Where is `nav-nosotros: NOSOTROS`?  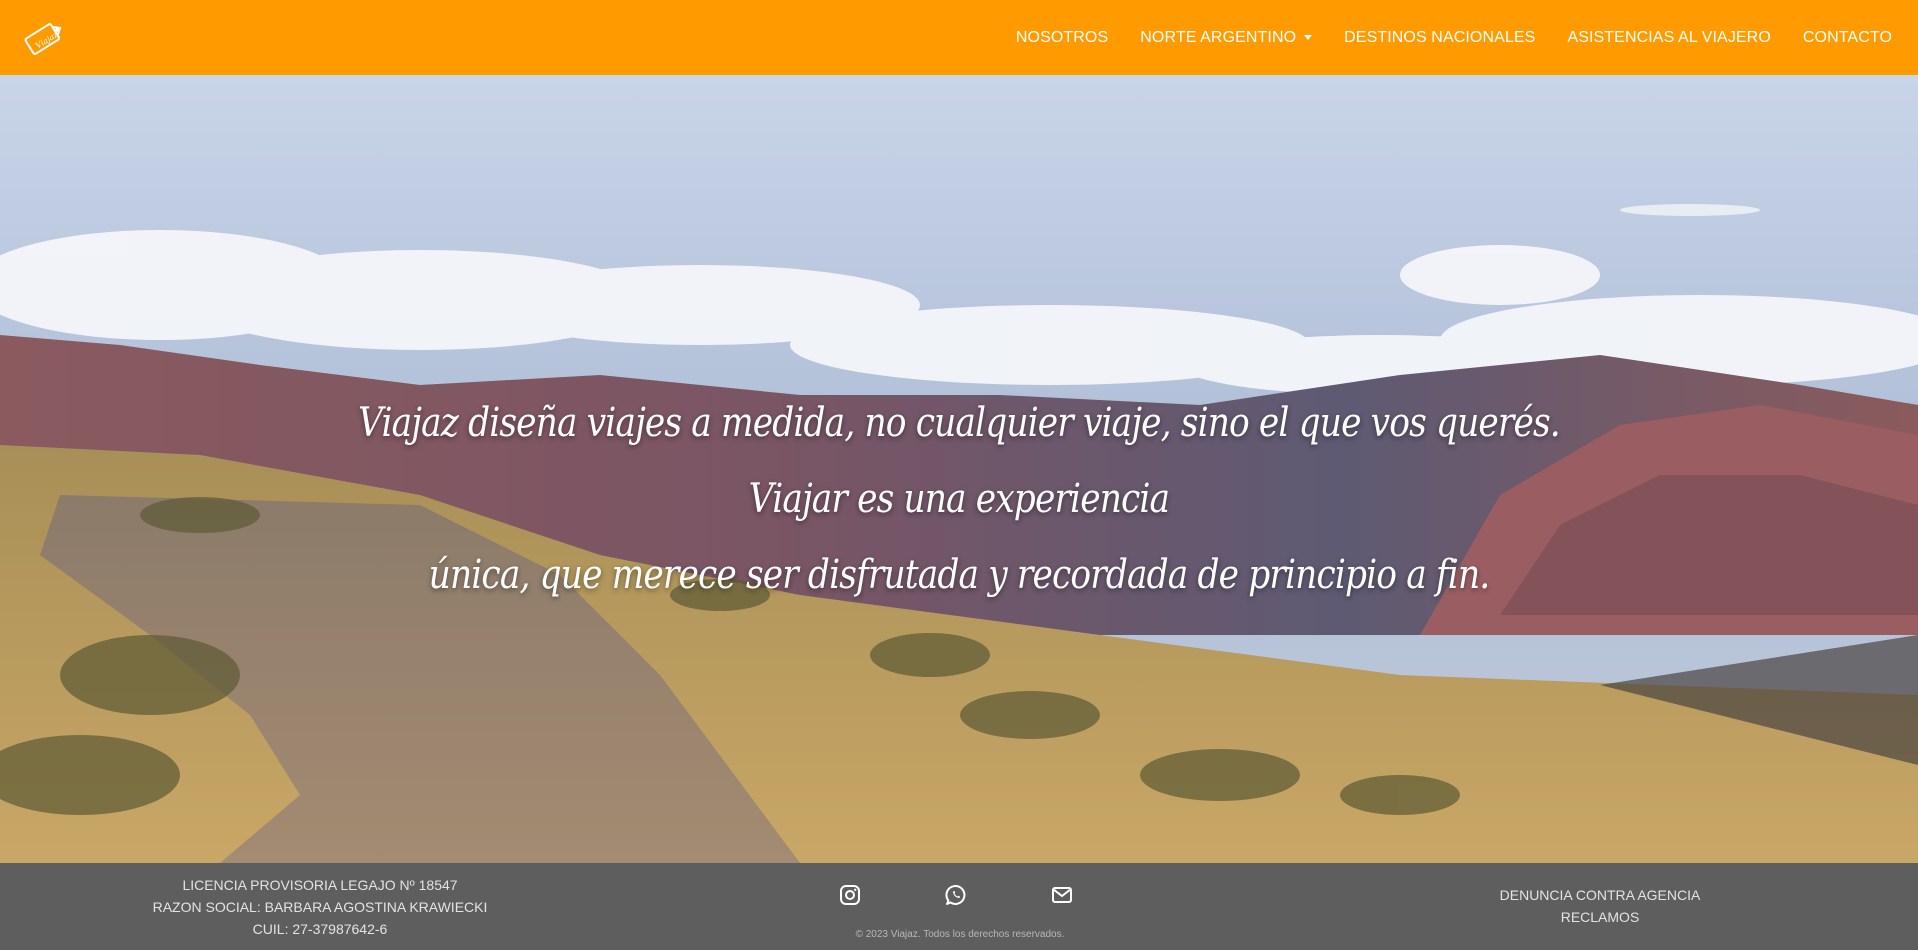 nav-nosotros: NOSOTROS is located at coordinates (1062, 38).